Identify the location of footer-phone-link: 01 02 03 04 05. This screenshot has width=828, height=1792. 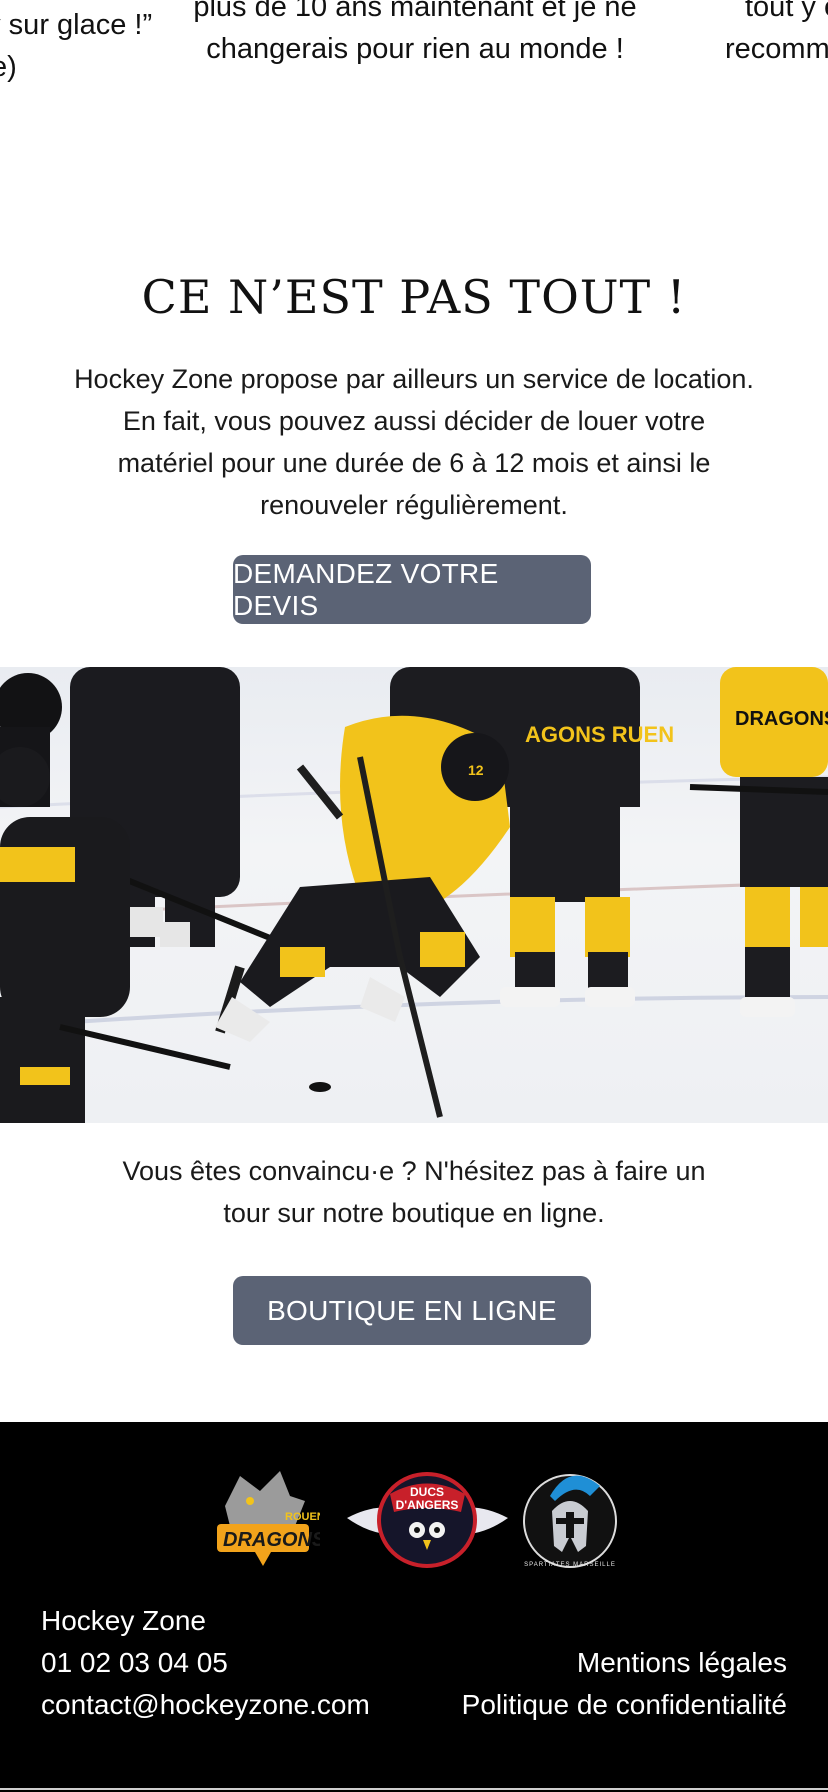
(205, 1663).